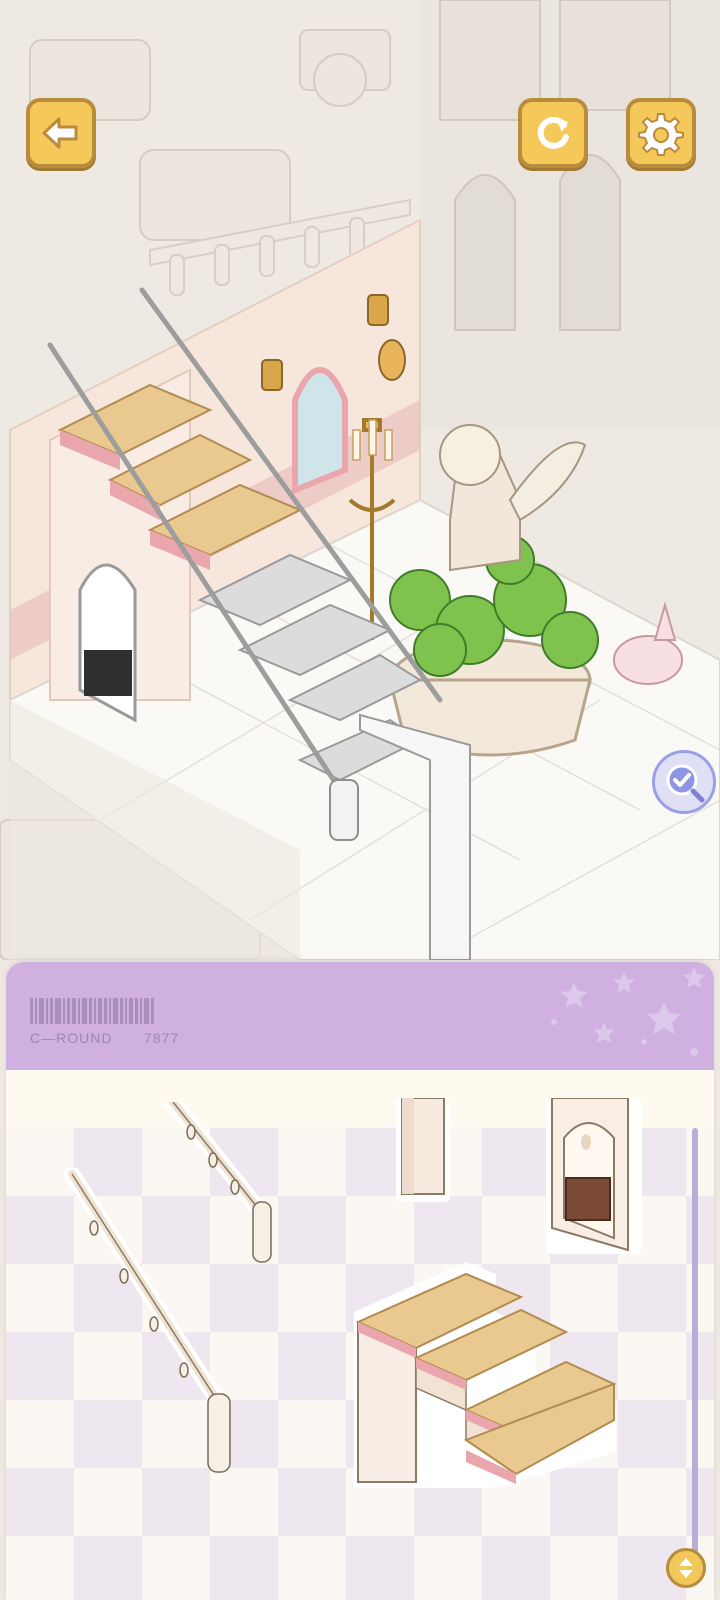  Describe the element at coordinates (360, 1016) in the screenshot. I see `panel-header: C—ROUND 7877` at that location.